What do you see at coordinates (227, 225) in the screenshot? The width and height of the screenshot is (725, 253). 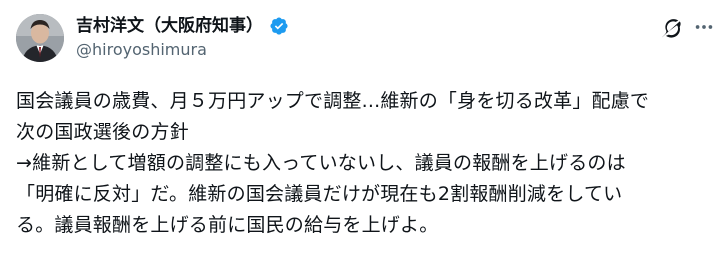 I see `post-text-line: る。議員報酬を上げる前に国民の給与を上げよ。` at bounding box center [227, 225].